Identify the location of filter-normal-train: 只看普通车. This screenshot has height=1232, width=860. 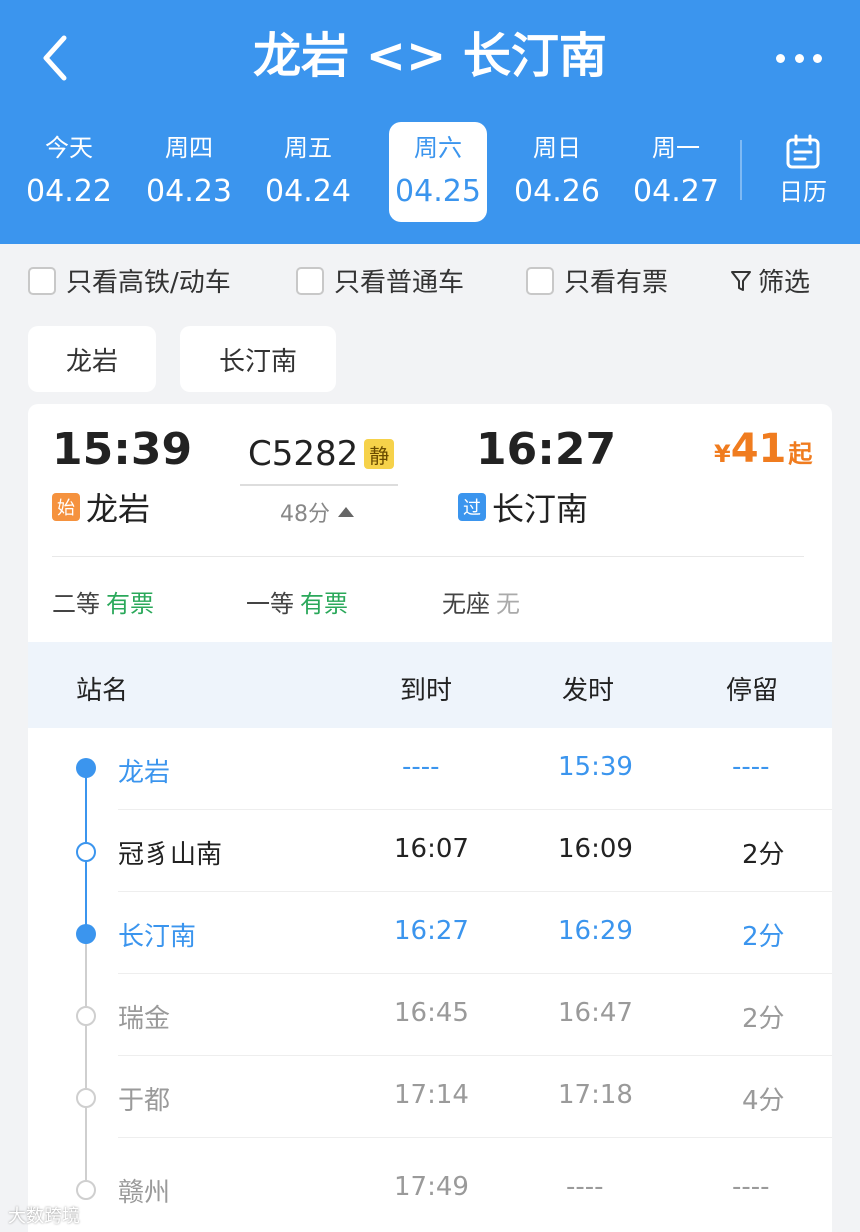
(380, 280).